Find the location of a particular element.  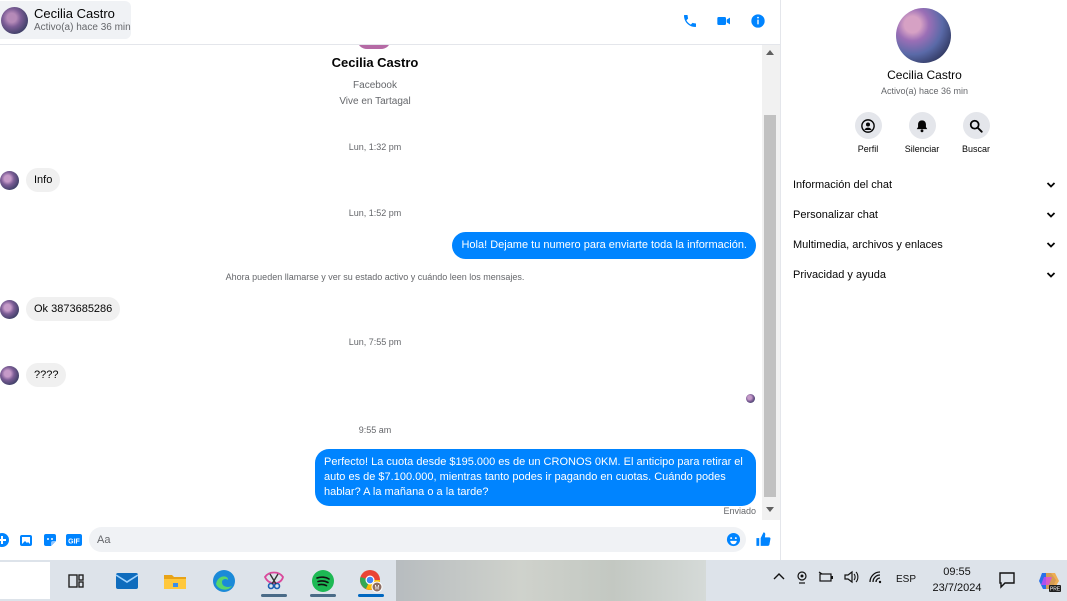

windows-taskbar: M ESP 09:55 23/7/2024 PRE is located at coordinates (533, 580).